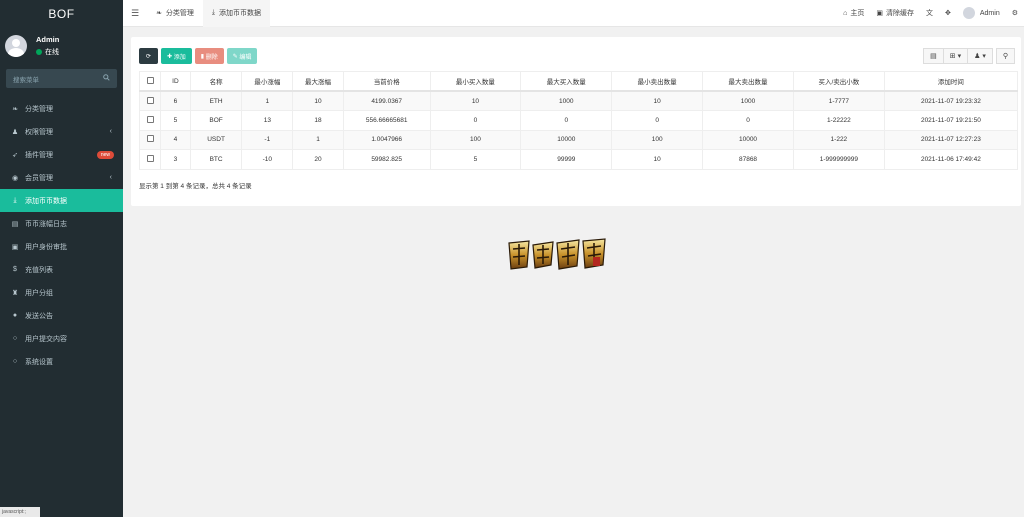 Image resolution: width=1024 pixels, height=517 pixels. I want to click on group-icon: ♜, so click(15, 293).